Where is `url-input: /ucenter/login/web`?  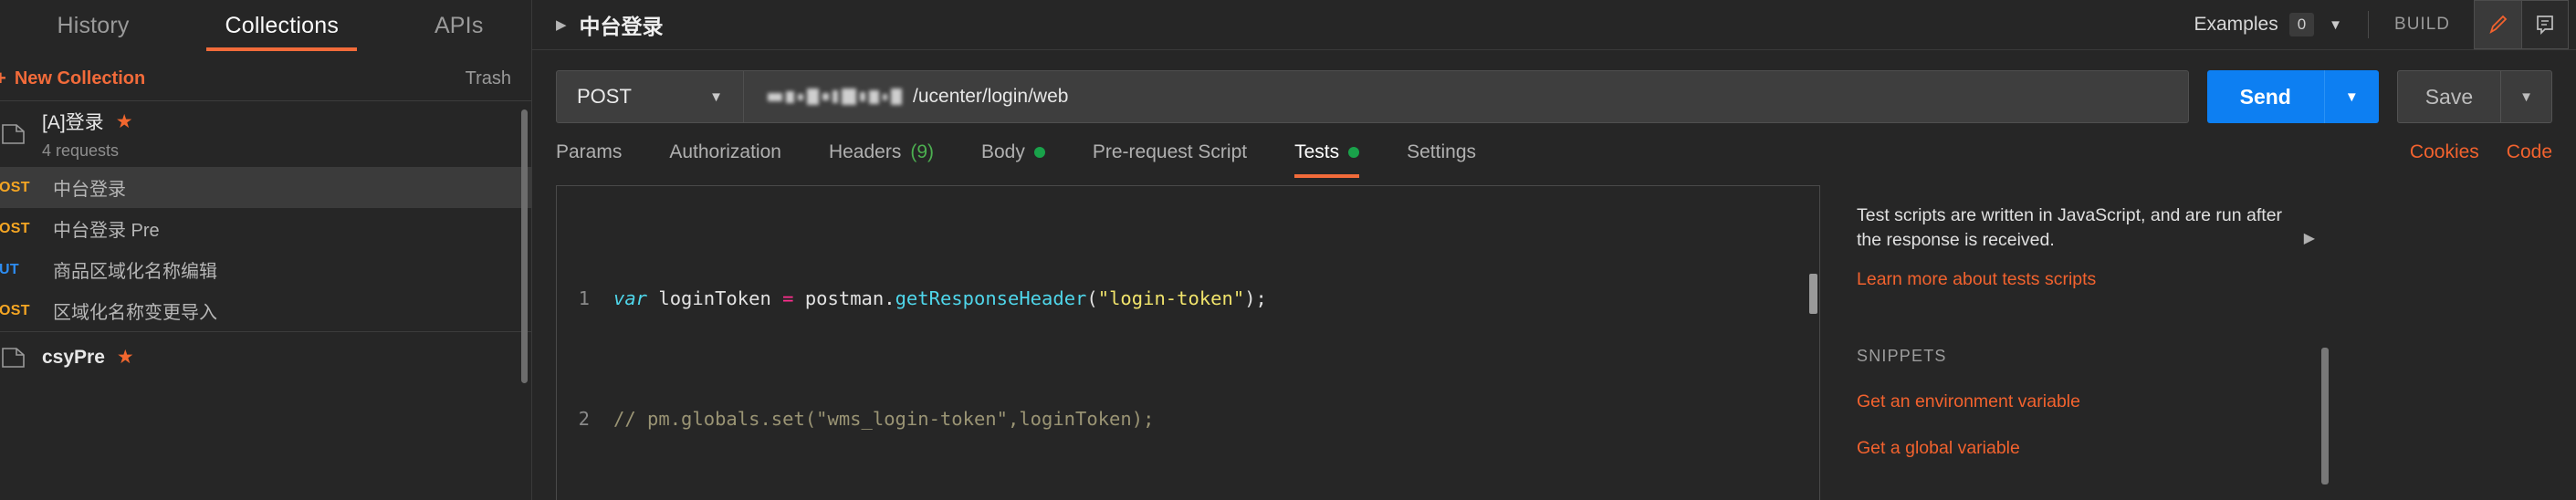 url-input: /ucenter/login/web is located at coordinates (906, 97).